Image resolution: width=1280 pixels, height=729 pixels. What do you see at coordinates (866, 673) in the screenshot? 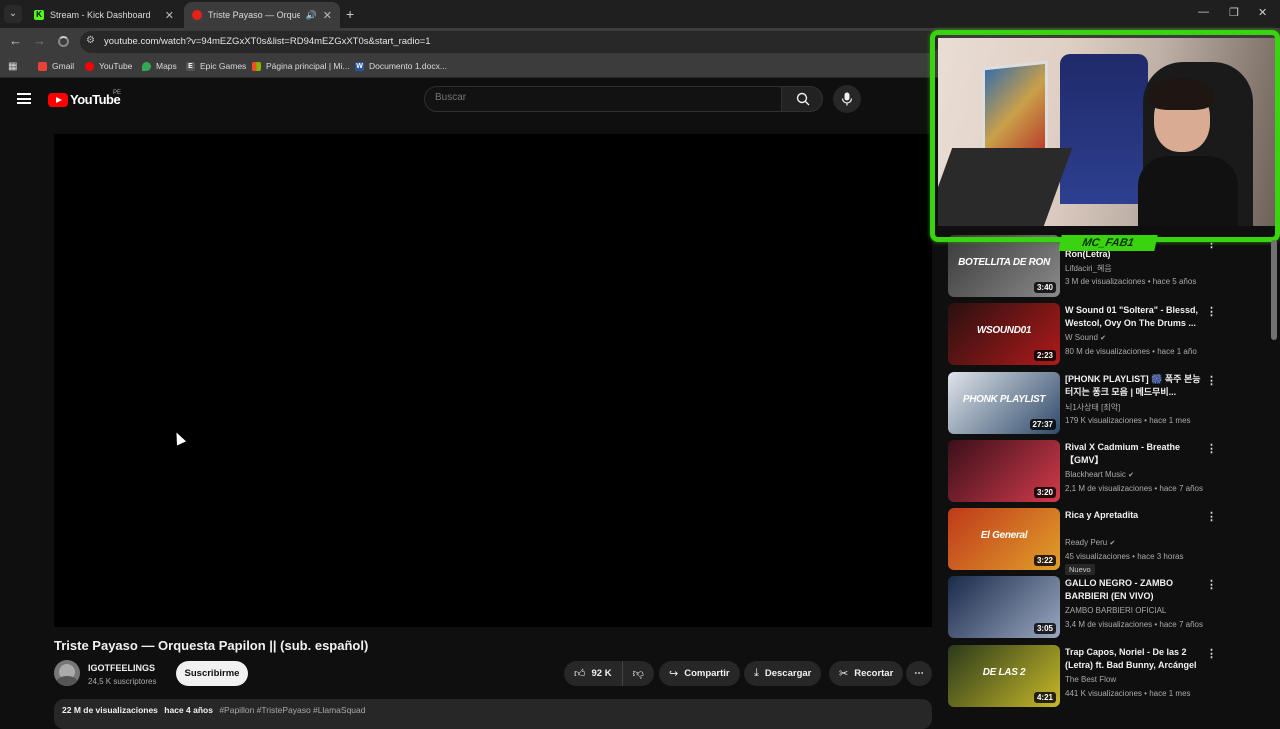
I see `clip-button: ✂ Recortar` at bounding box center [866, 673].